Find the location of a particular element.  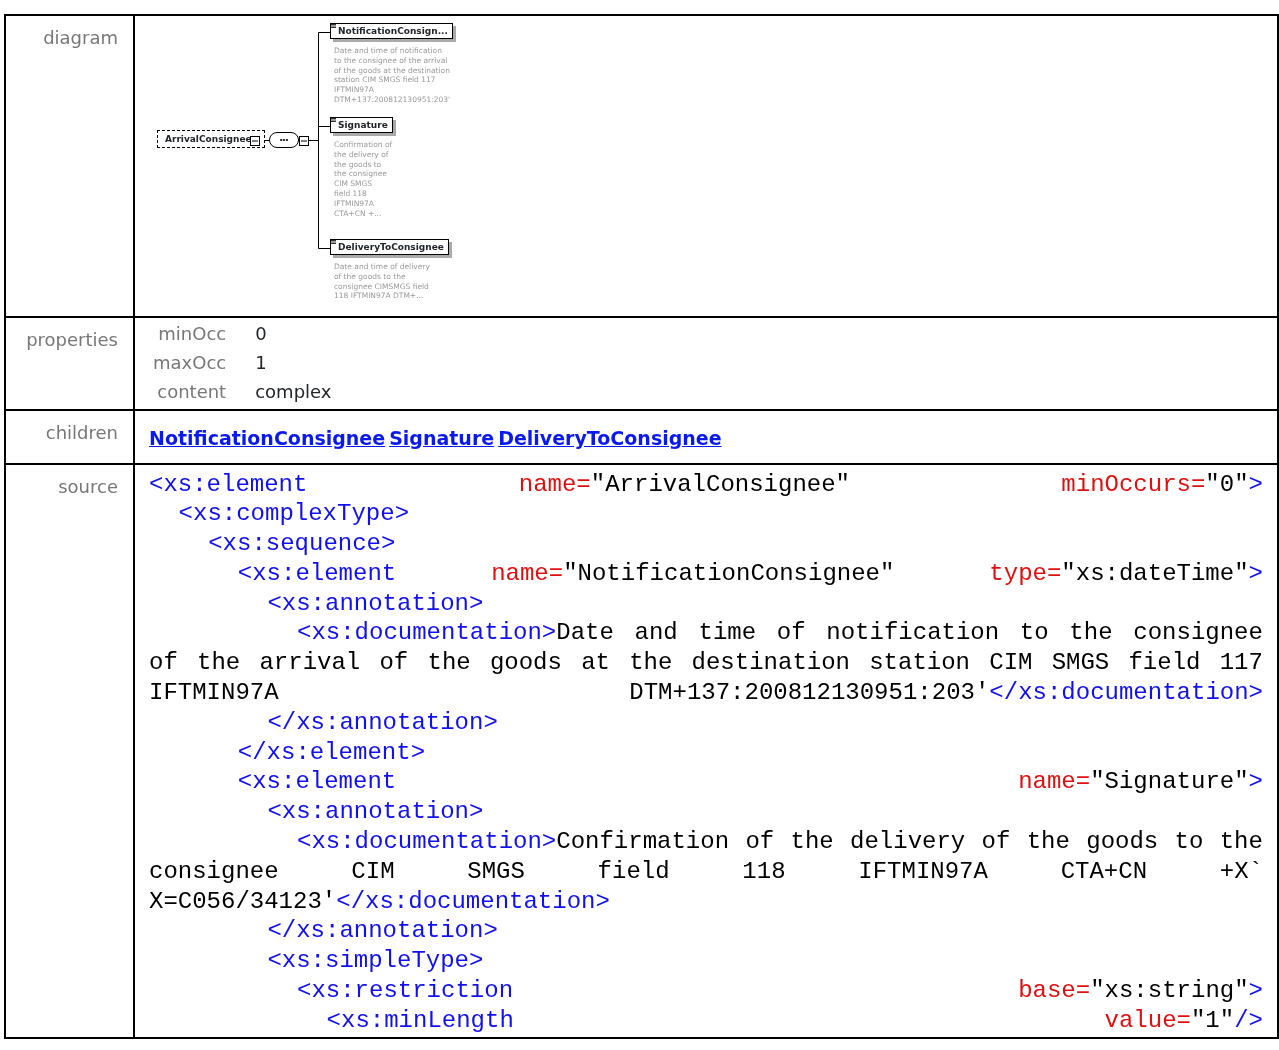

property-name: maxOcc is located at coordinates (190, 362).